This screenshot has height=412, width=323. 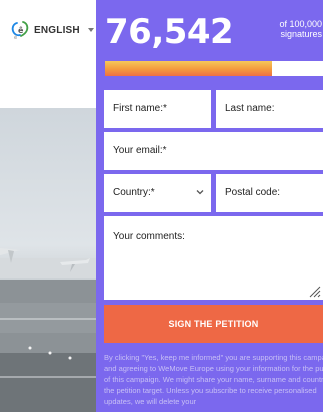 I want to click on email-label: Your email:*, so click(x=140, y=150).